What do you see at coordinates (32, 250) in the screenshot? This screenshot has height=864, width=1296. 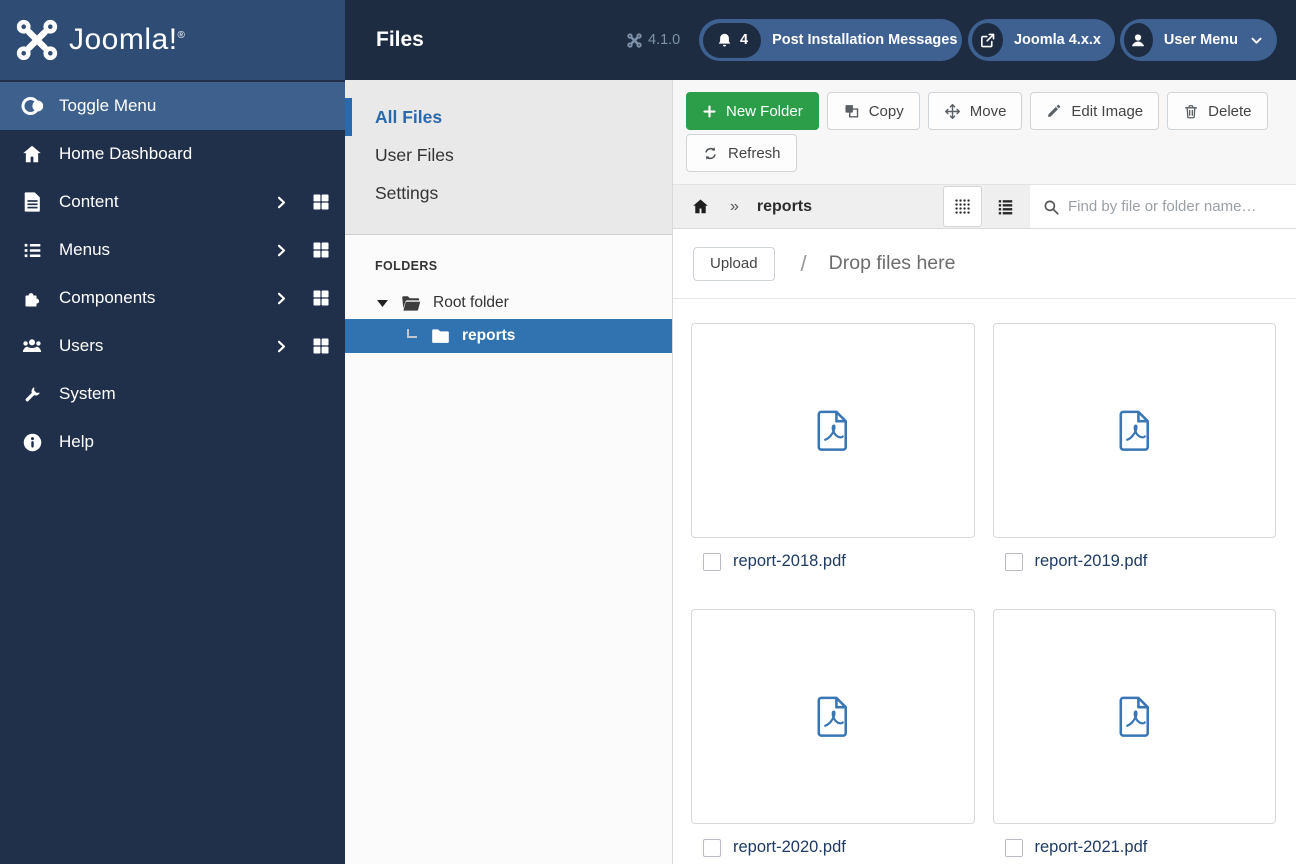 I see `list-icon` at bounding box center [32, 250].